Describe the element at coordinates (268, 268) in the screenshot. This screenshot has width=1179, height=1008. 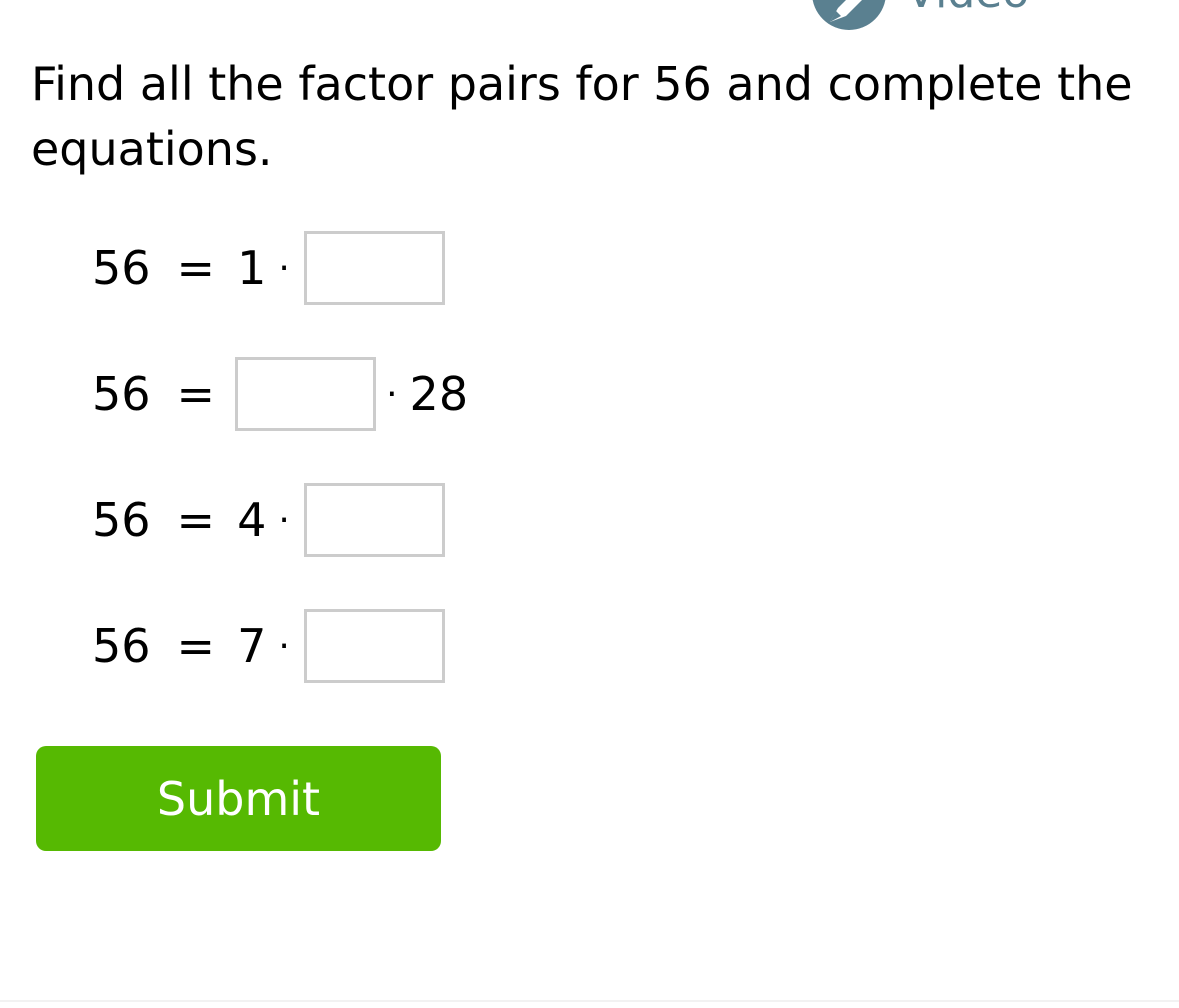
I see `equation-row-1: 56 = 1 ·` at that location.